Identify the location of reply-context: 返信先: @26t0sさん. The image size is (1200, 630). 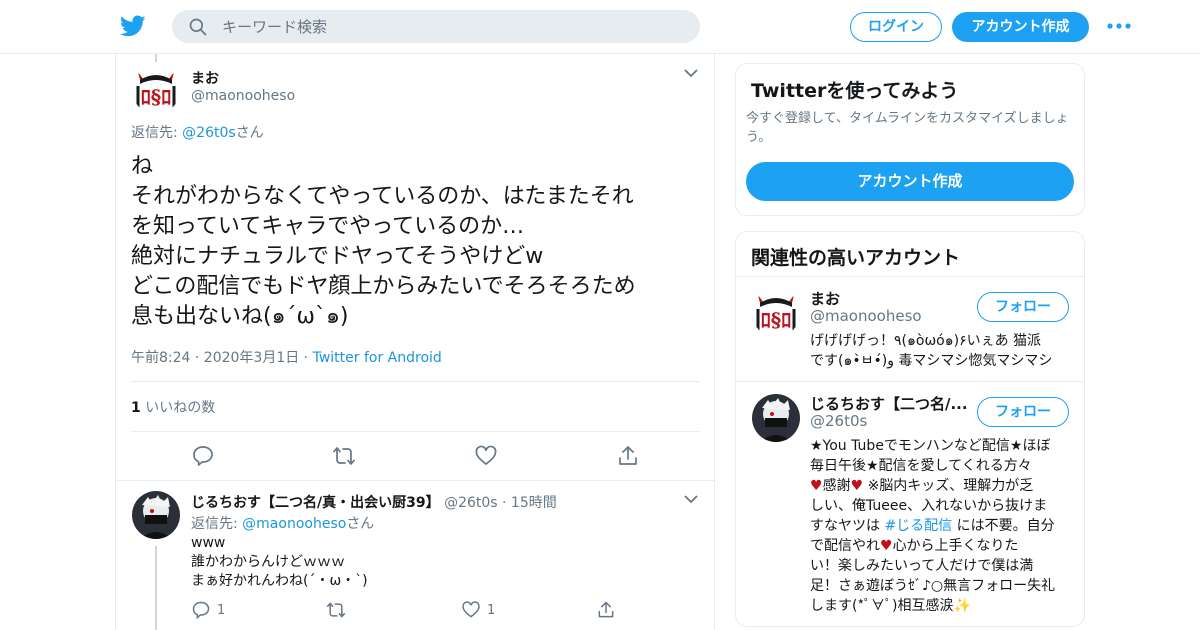
(197, 133).